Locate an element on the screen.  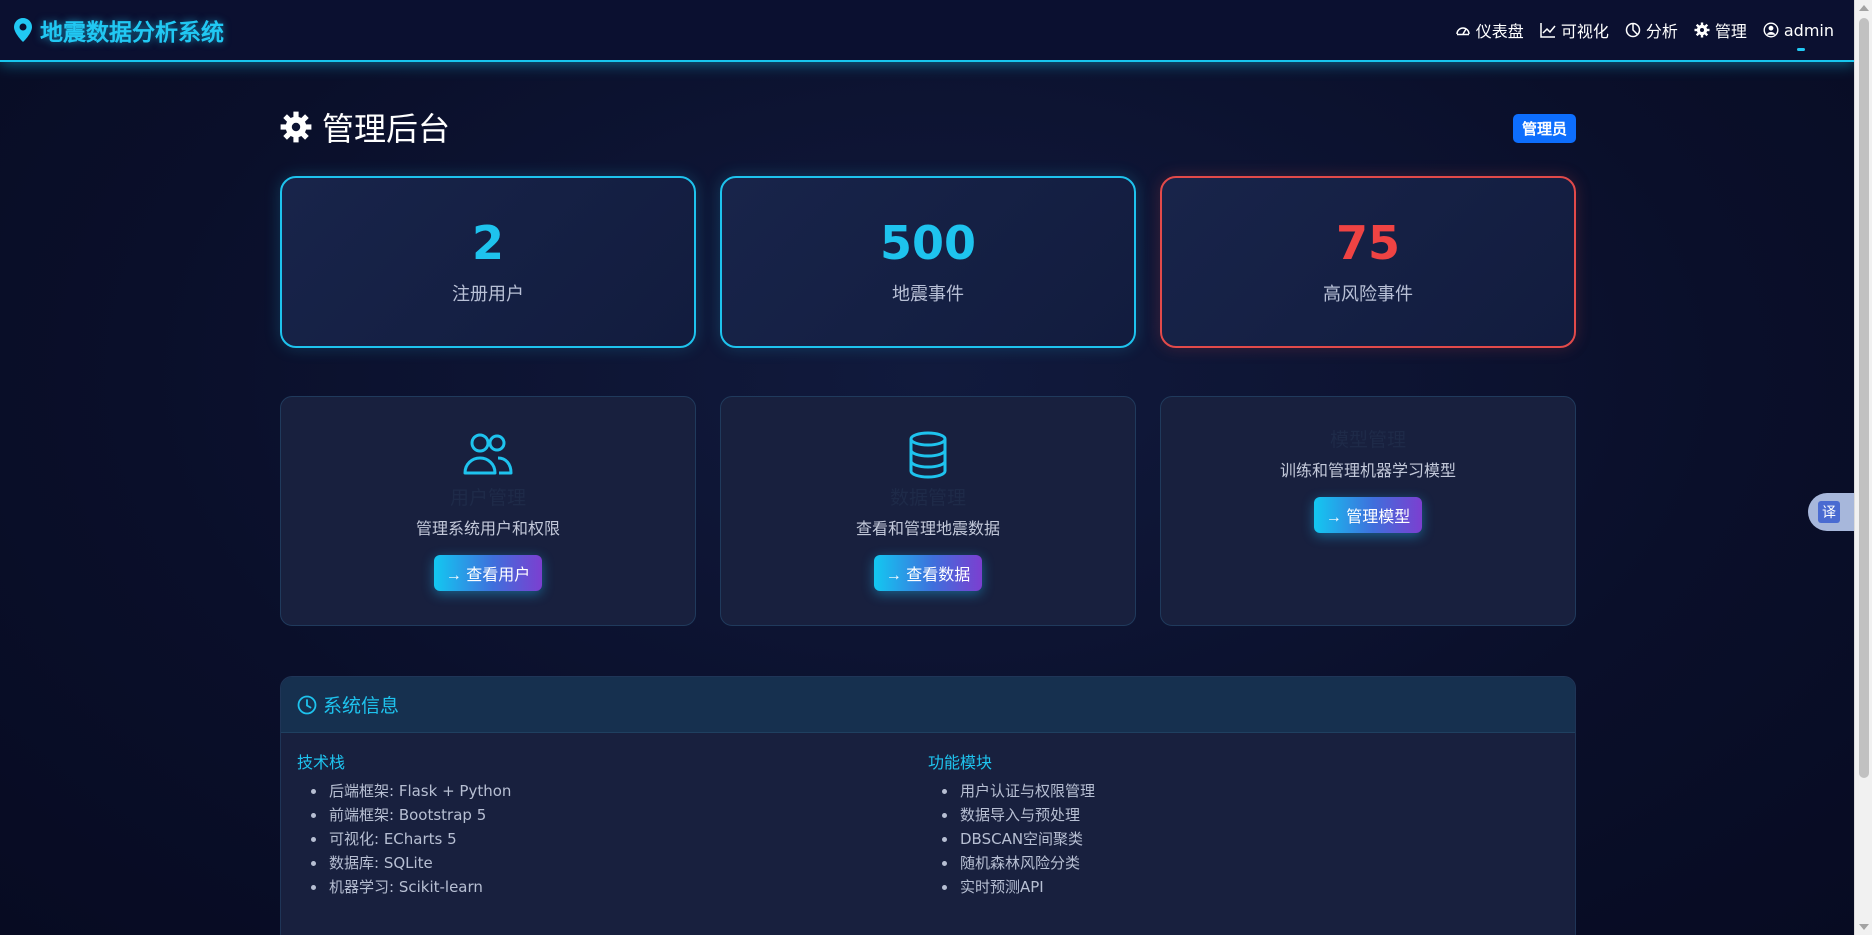
page-title-text: 管理后台 is located at coordinates (386, 129).